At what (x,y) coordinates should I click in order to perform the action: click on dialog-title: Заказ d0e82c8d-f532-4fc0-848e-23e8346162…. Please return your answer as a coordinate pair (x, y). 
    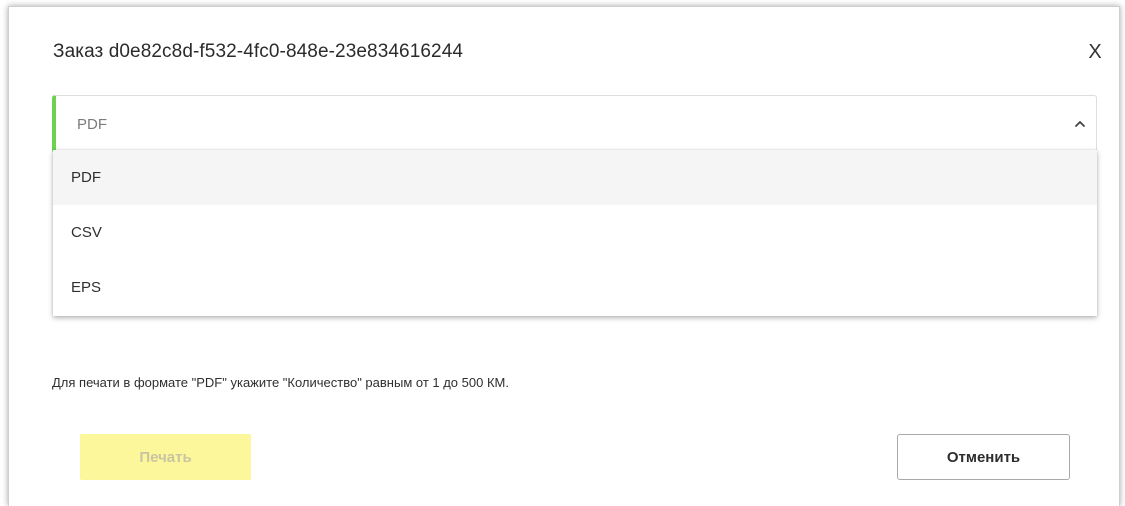
    Looking at the image, I should click on (258, 51).